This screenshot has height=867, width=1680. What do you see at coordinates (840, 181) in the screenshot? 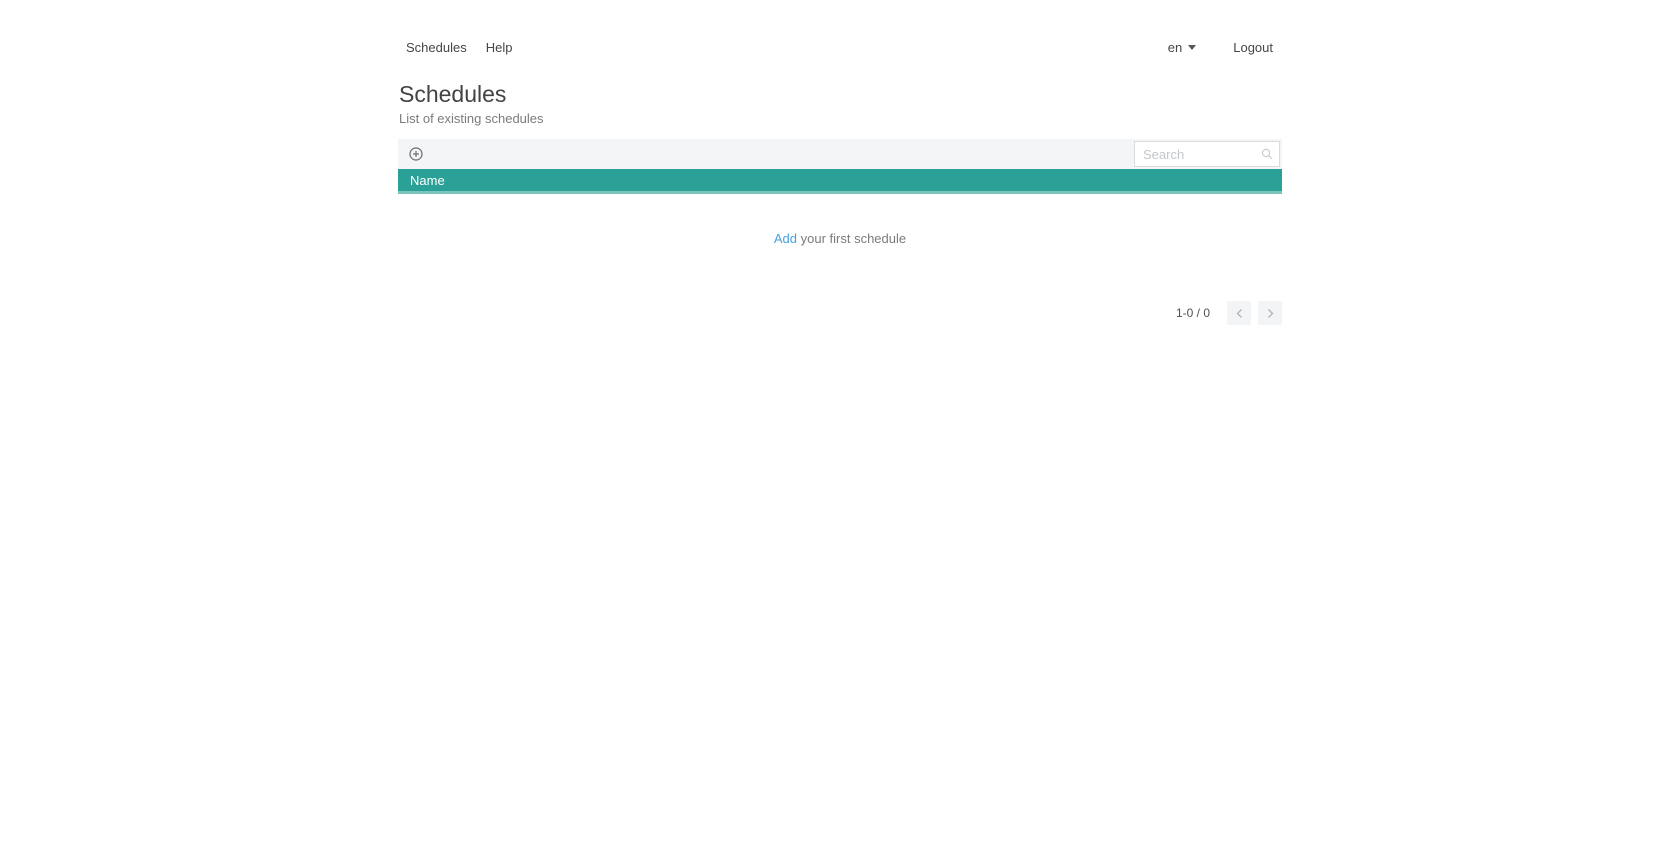
I see `grid-header-row: Name` at bounding box center [840, 181].